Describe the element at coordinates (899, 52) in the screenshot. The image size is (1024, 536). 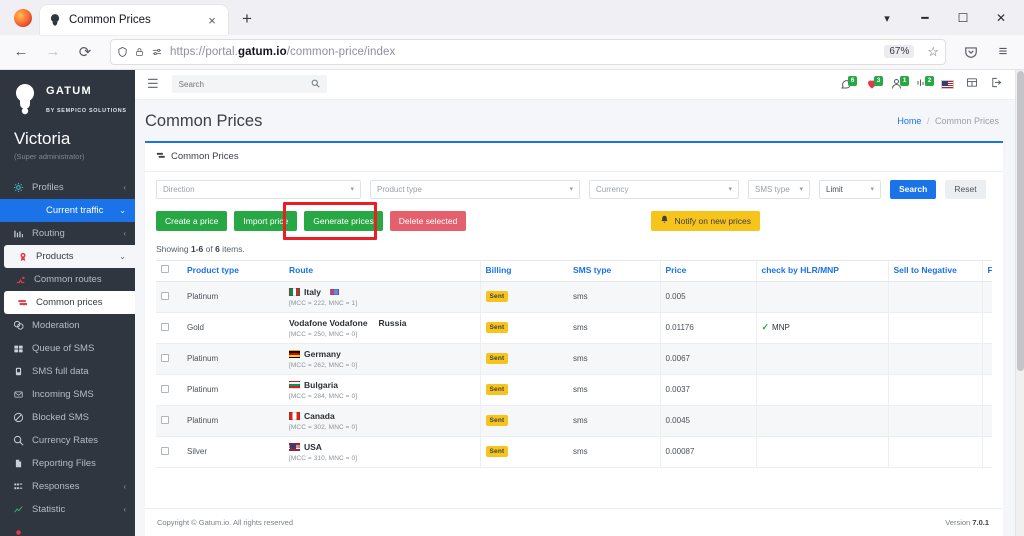
I see `zoom-level-indicator: 67%` at that location.